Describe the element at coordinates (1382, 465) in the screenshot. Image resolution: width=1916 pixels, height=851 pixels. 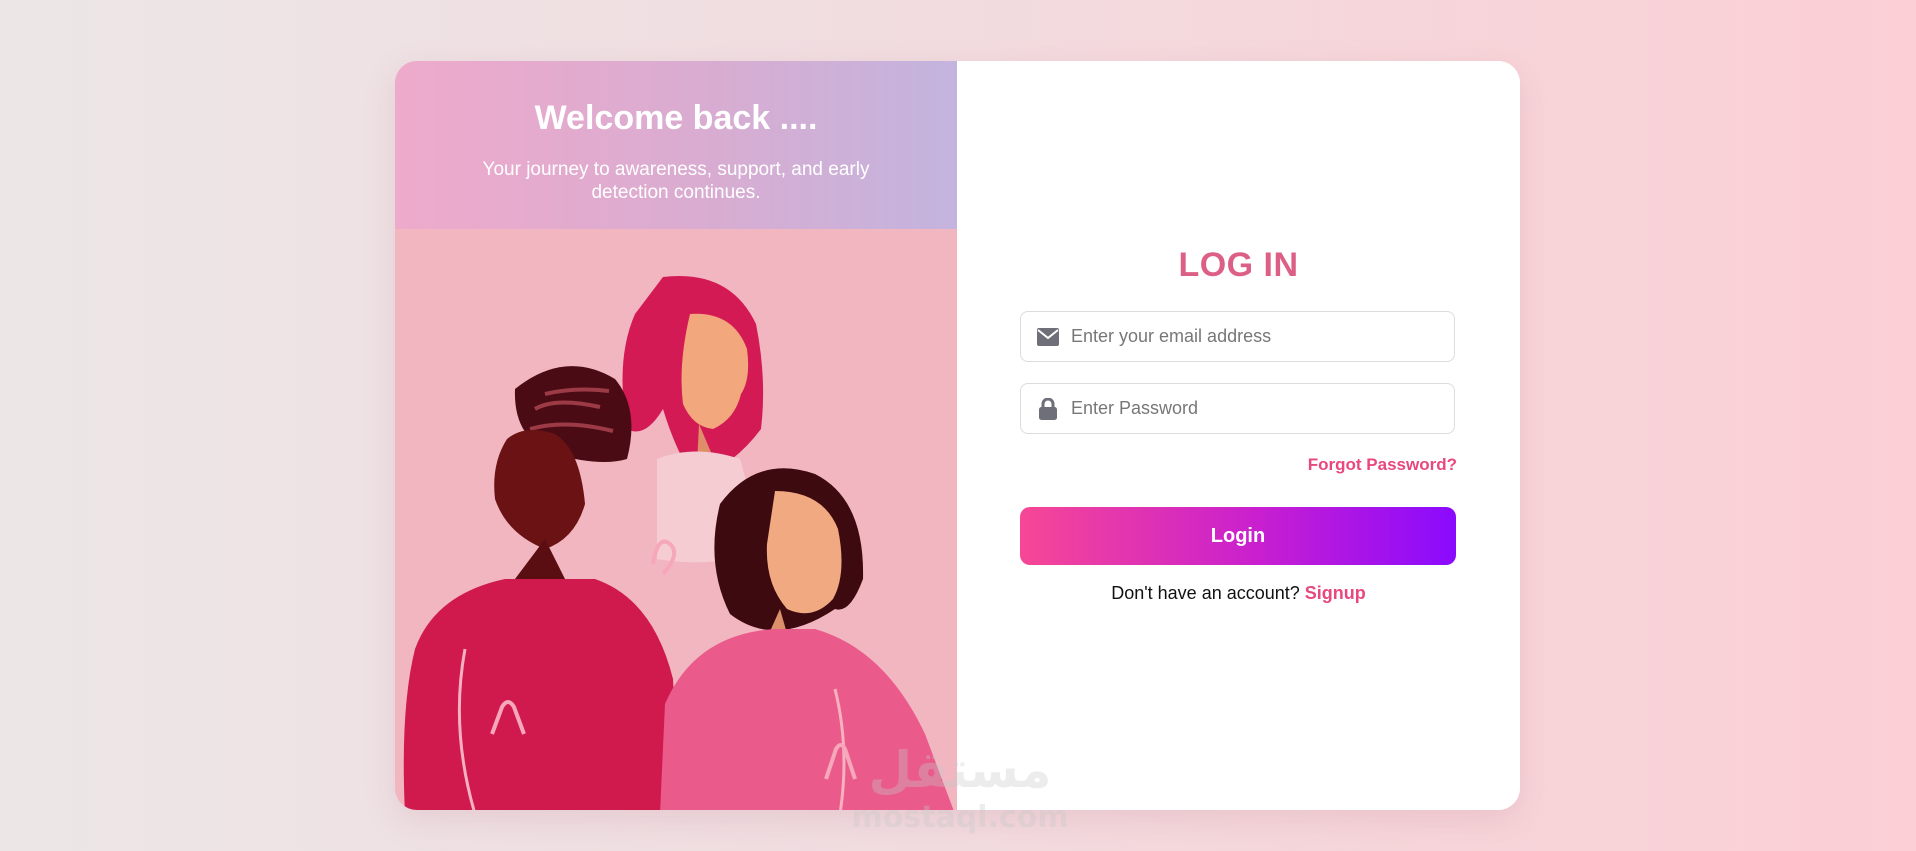
I see `forgot-password-link: Forgot Password?` at that location.